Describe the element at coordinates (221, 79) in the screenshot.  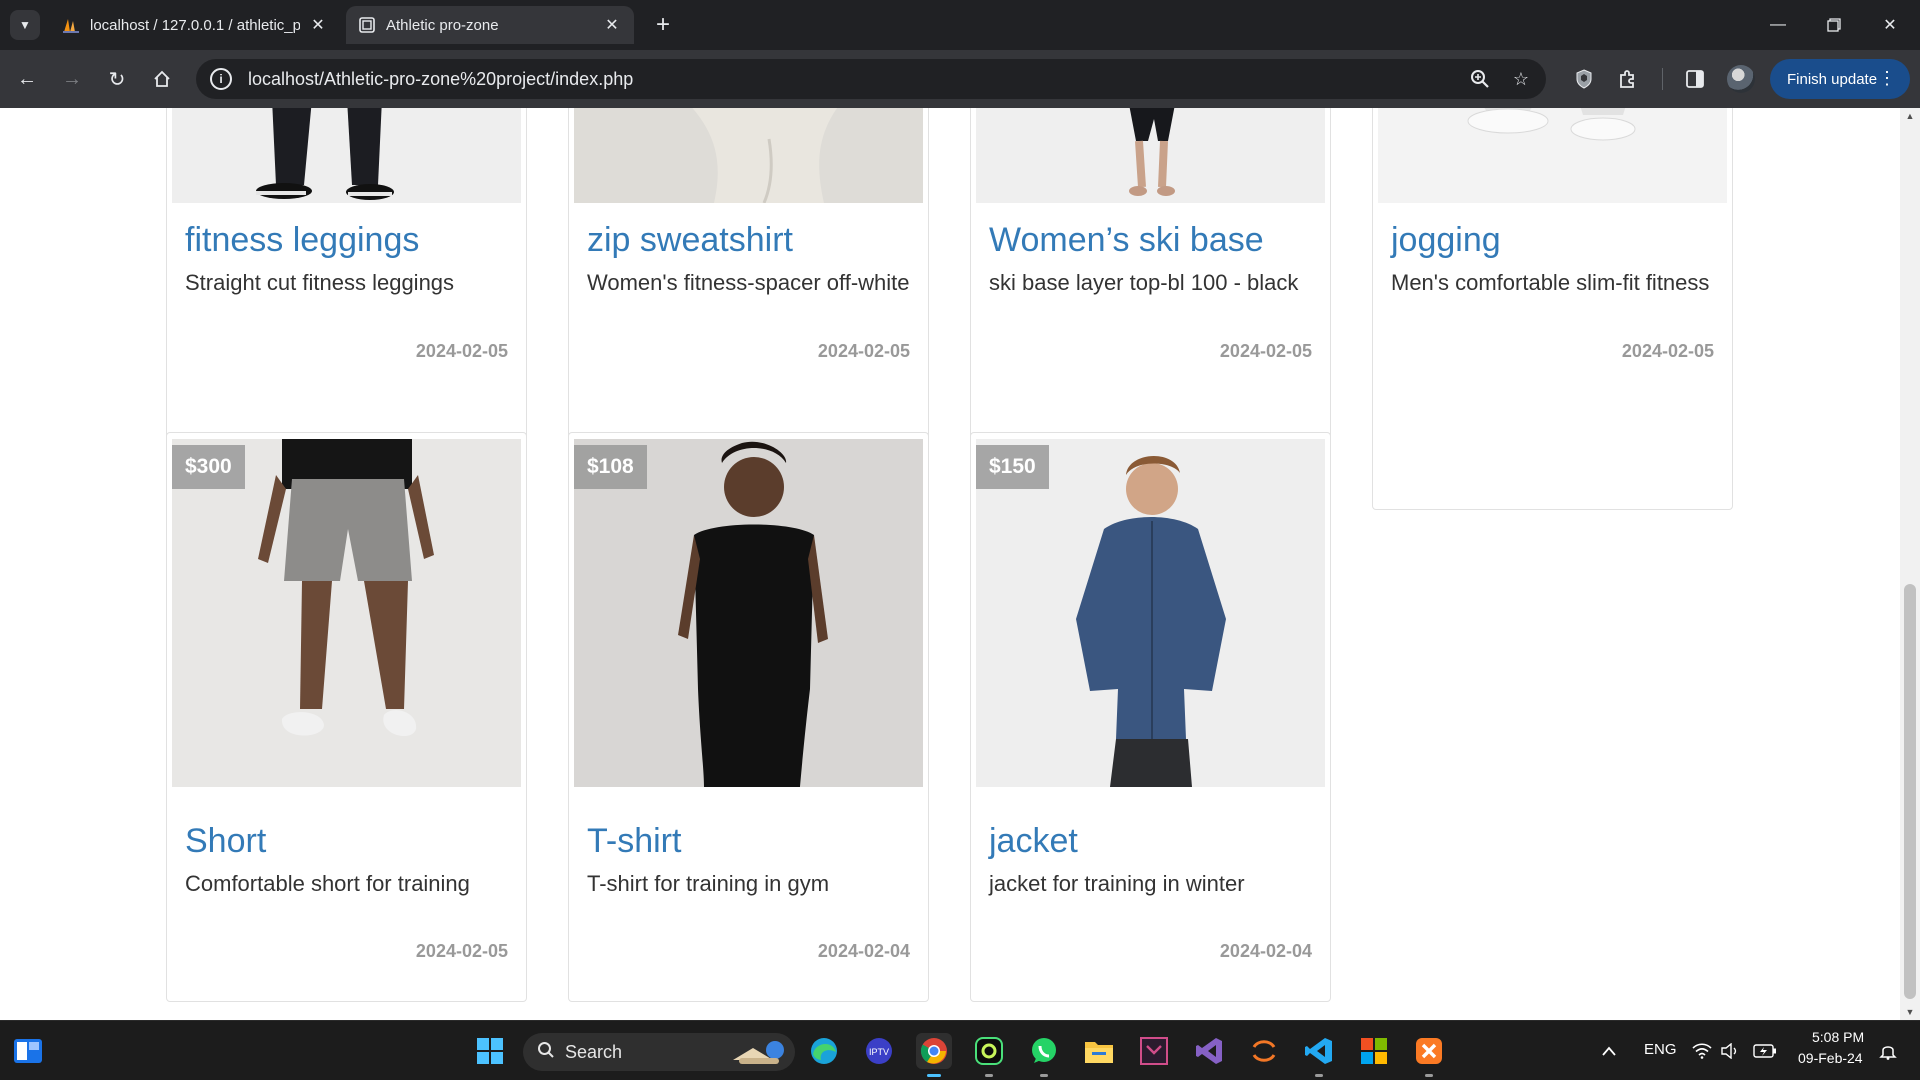
I see `site-info-icon: i` at that location.